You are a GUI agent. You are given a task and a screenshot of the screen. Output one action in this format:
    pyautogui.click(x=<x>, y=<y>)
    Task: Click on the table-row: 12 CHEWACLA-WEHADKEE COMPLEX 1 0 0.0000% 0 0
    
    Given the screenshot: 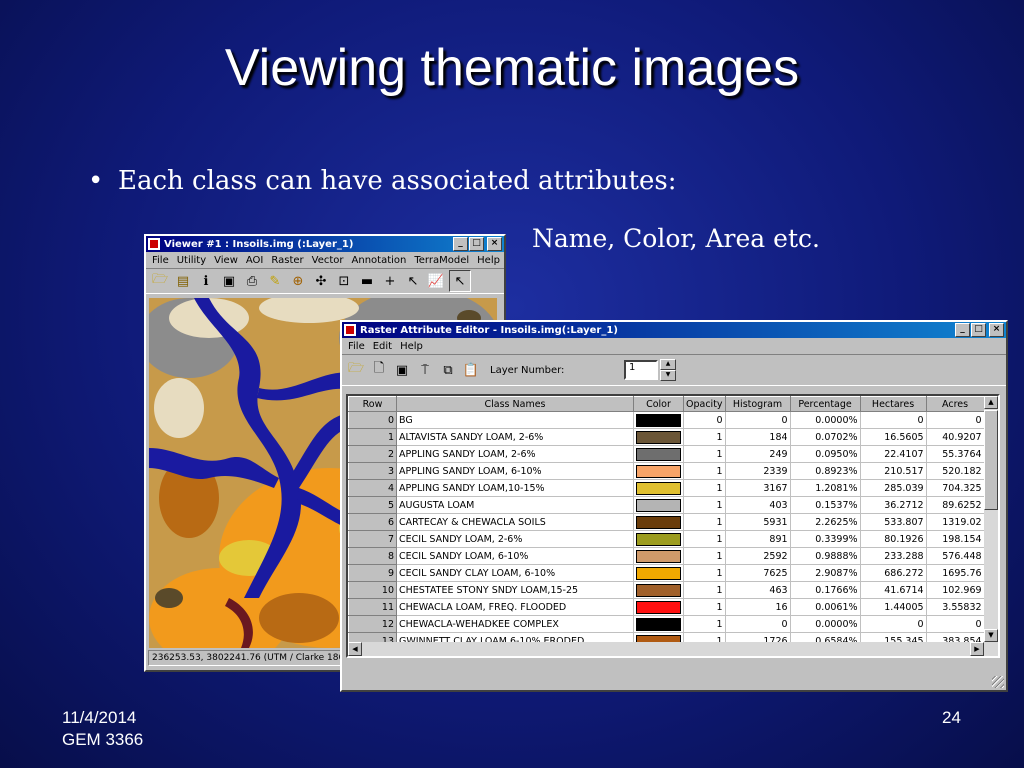 What is the action you would take?
    pyautogui.click(x=666, y=624)
    